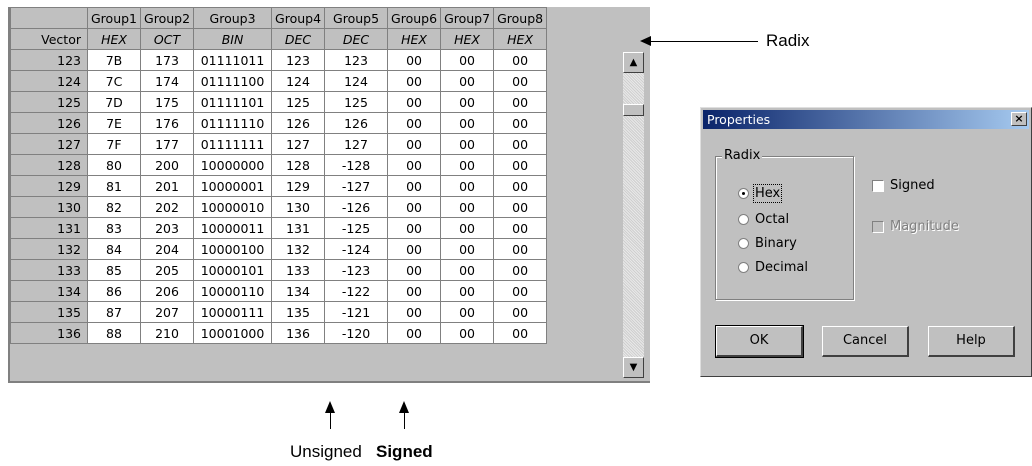 Image resolution: width=1032 pixels, height=466 pixels. I want to click on data-cell: 123, so click(356, 60).